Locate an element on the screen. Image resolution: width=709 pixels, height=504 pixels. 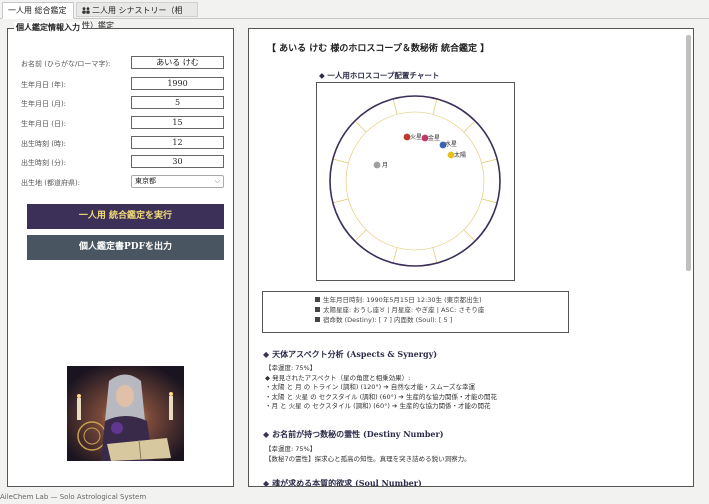
planet-mars-label: 火星 is located at coordinates (416, 137).